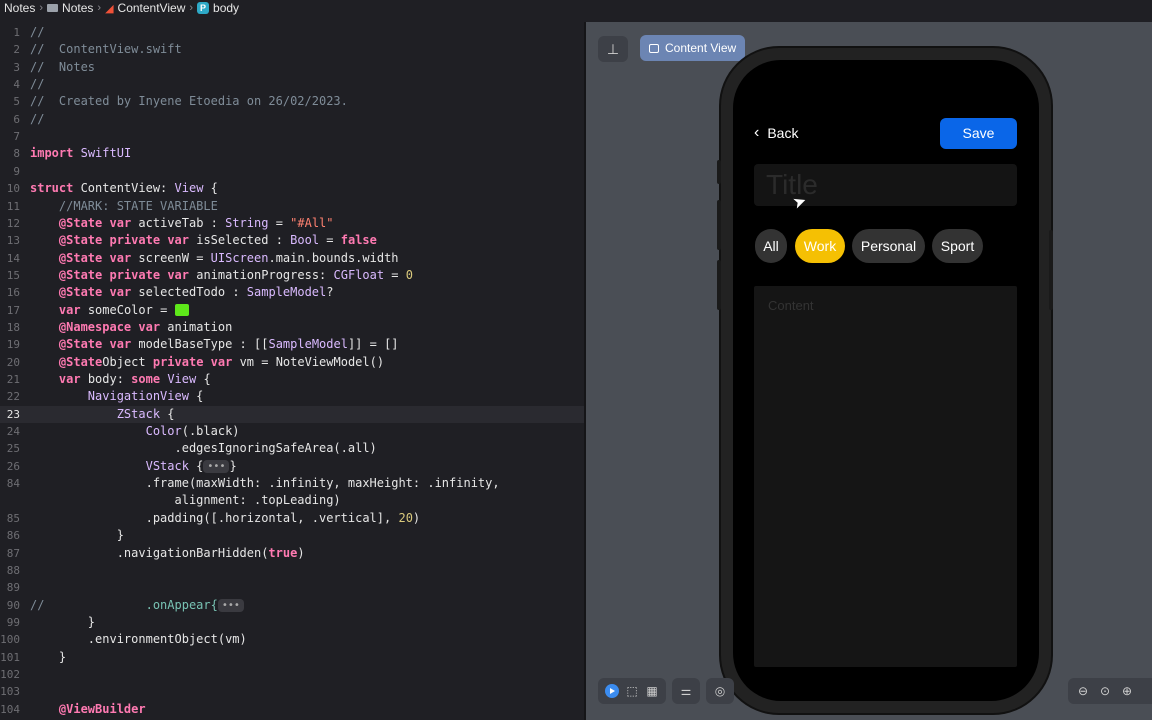 Image resolution: width=1152 pixels, height=720 pixels. Describe the element at coordinates (109, 8) in the screenshot. I see `swift-file-icon: ◢` at that location.